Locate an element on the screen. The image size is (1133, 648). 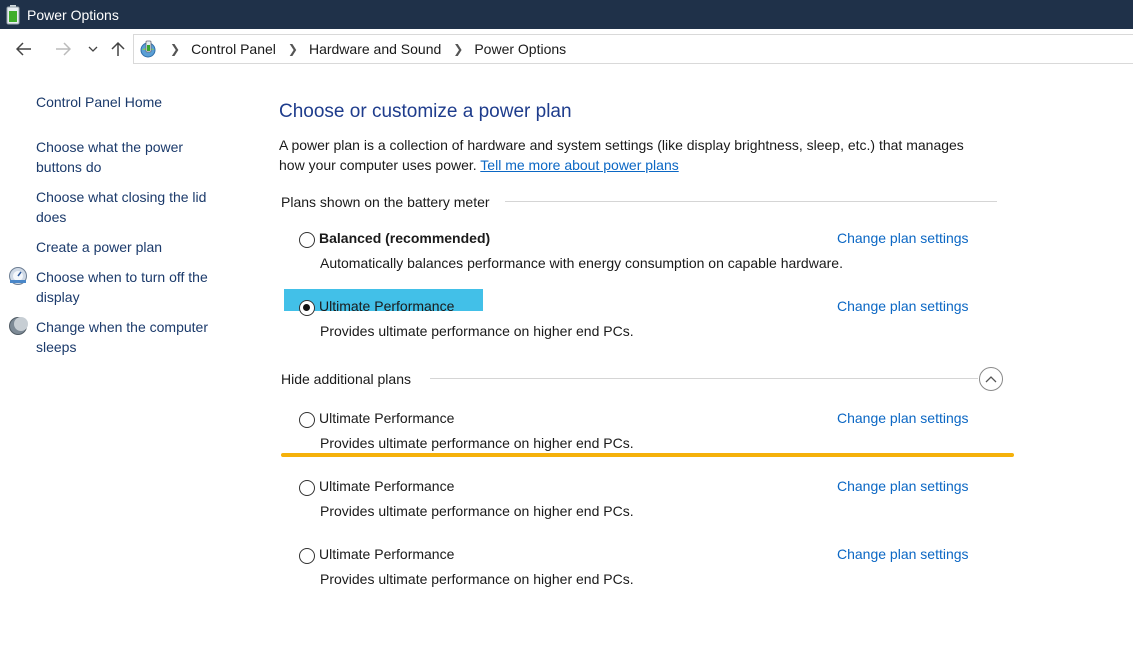
collapse-chevron-icon is located at coordinates (991, 379).